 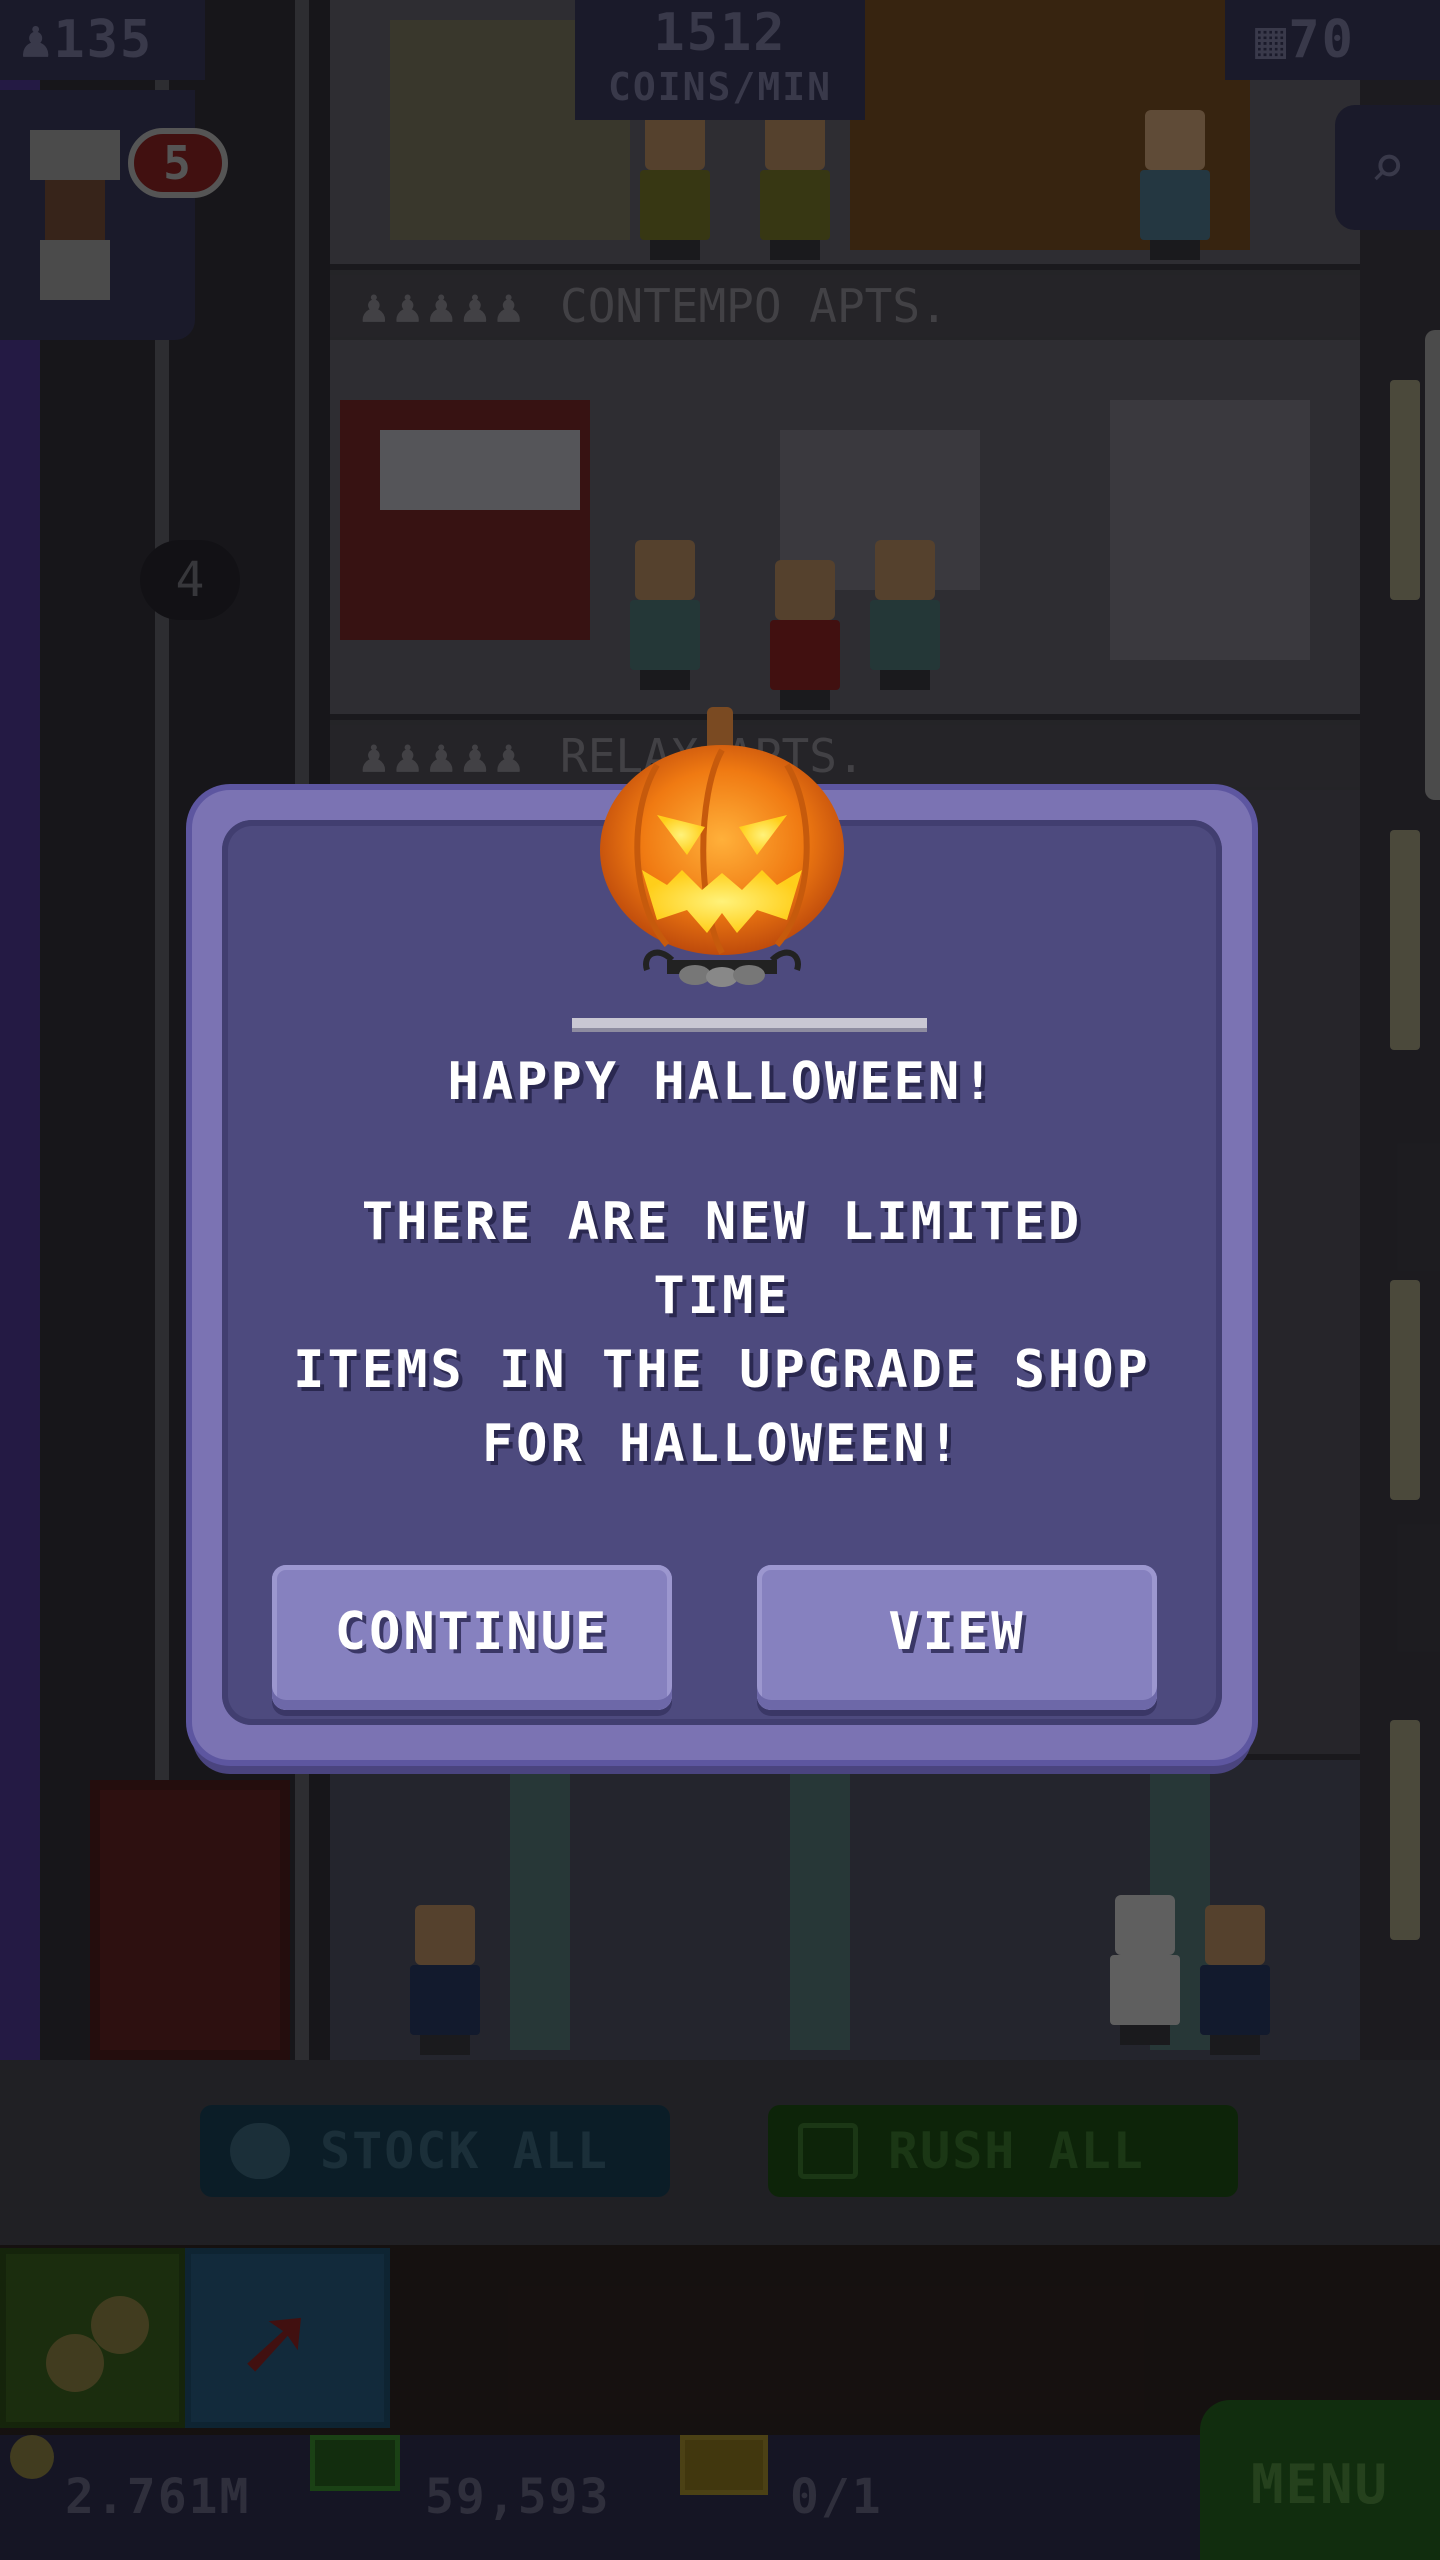 What do you see at coordinates (749, 1025) in the screenshot?
I see `pumpkin-shelf` at bounding box center [749, 1025].